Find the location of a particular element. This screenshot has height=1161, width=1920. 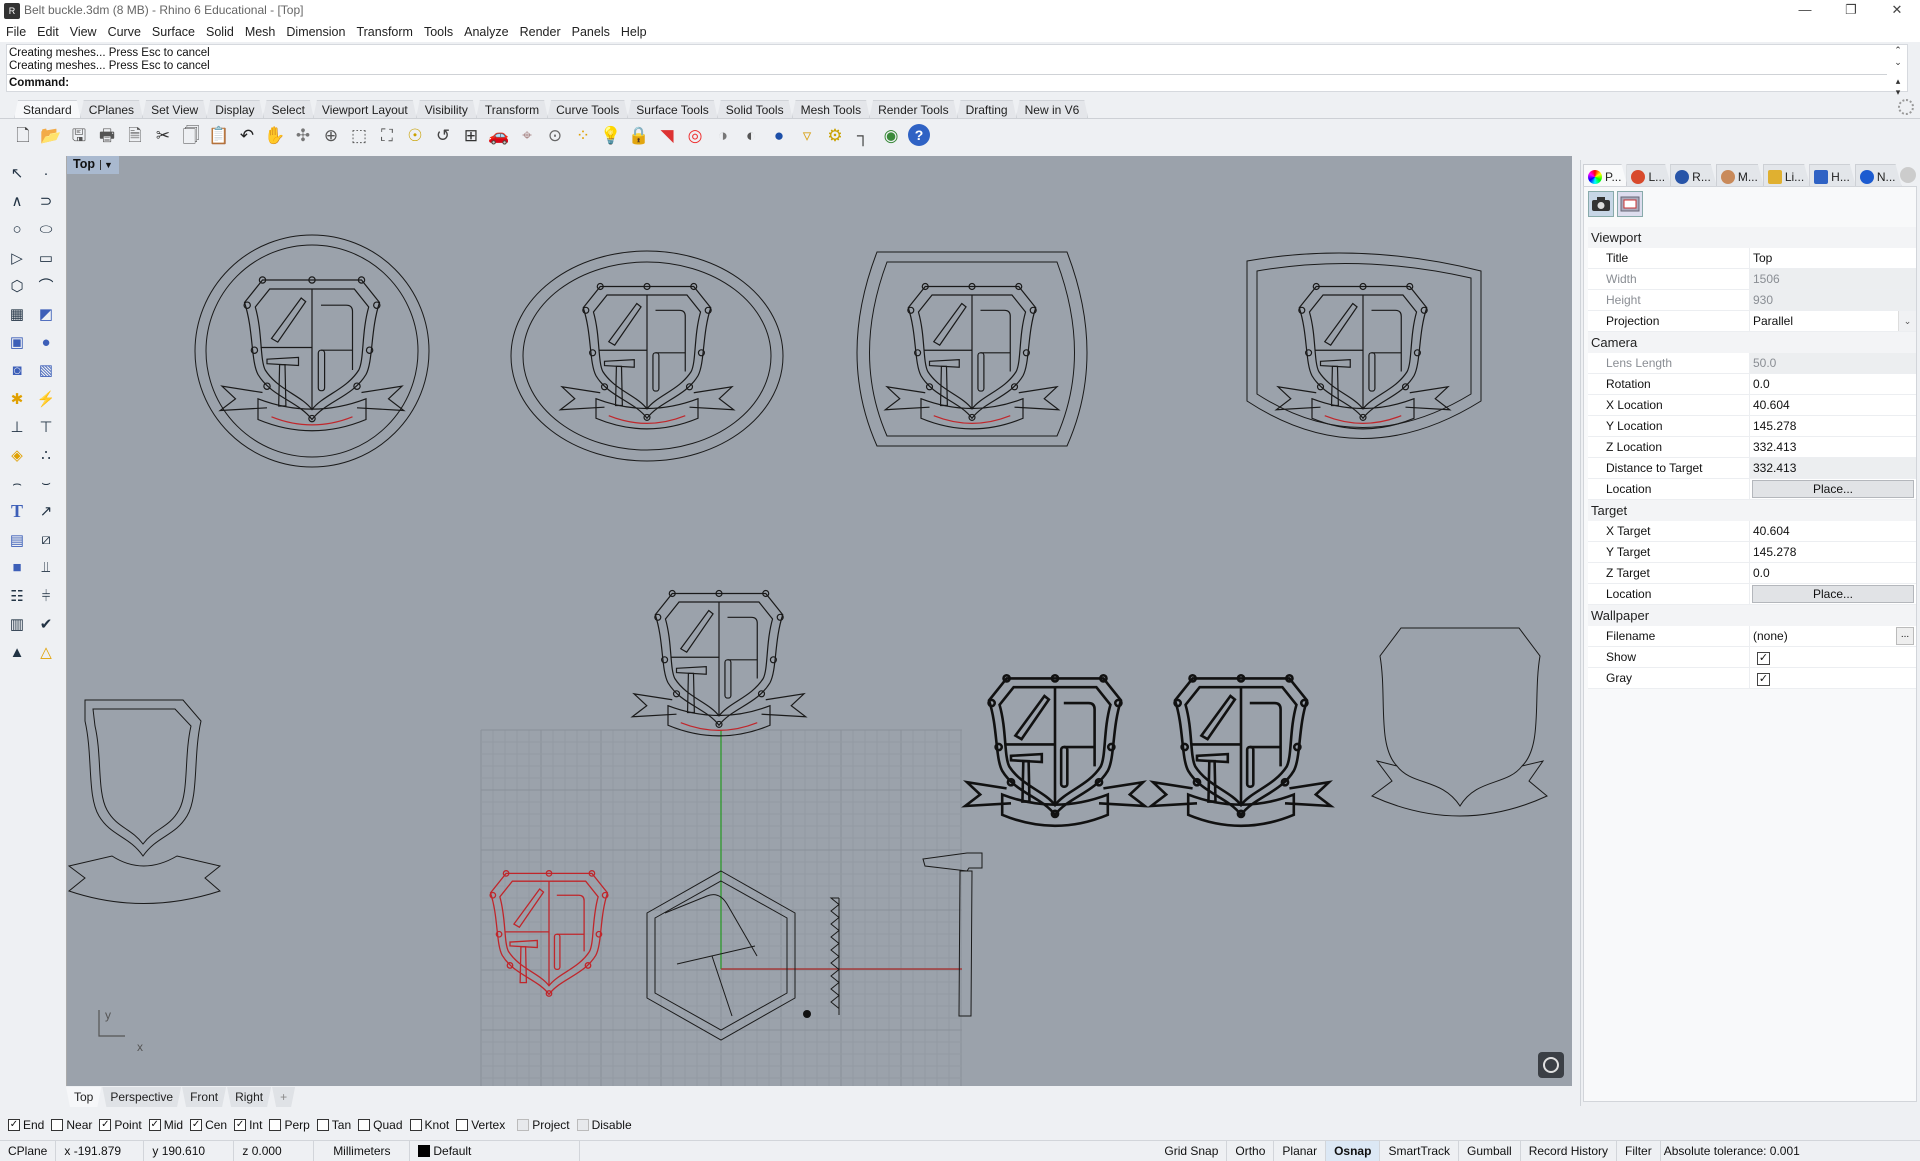

buckle-badge-outer is located at coordinates (1364, 345).